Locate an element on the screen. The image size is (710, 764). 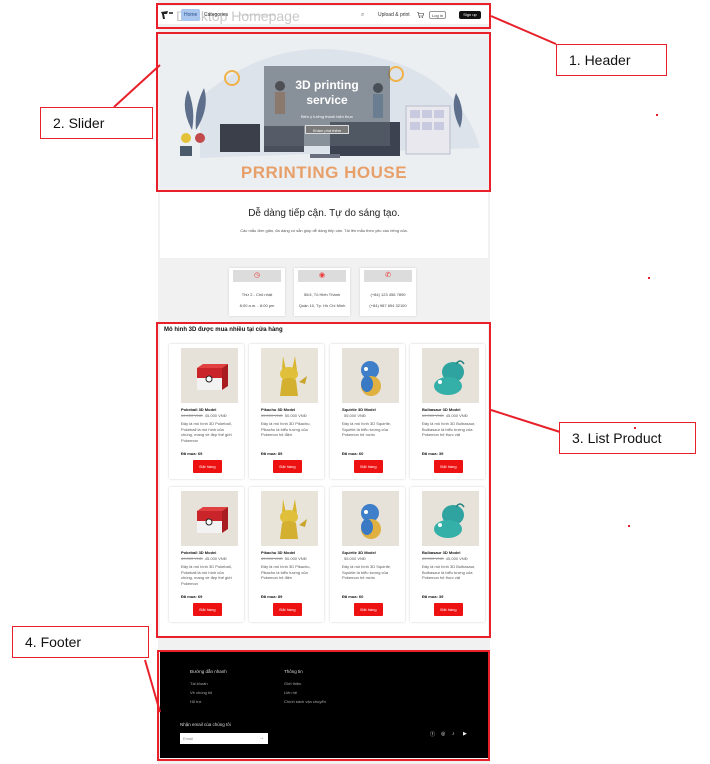
header-annotation-label: 1. Header is located at coordinates (611, 60).